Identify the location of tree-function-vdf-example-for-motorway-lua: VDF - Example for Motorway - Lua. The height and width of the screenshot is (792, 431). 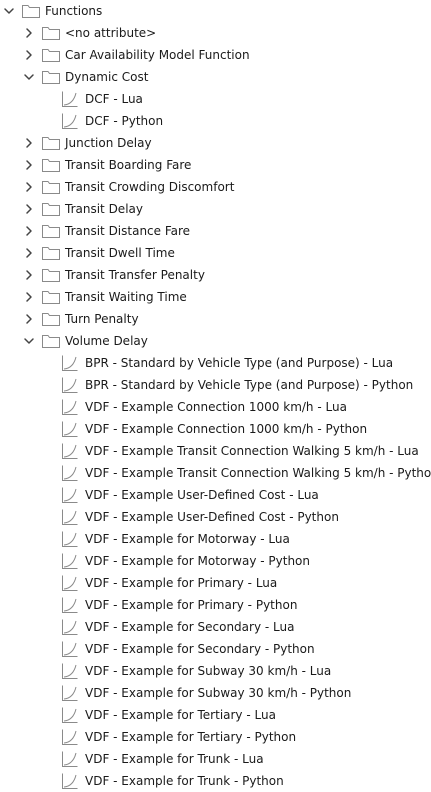
(215, 539).